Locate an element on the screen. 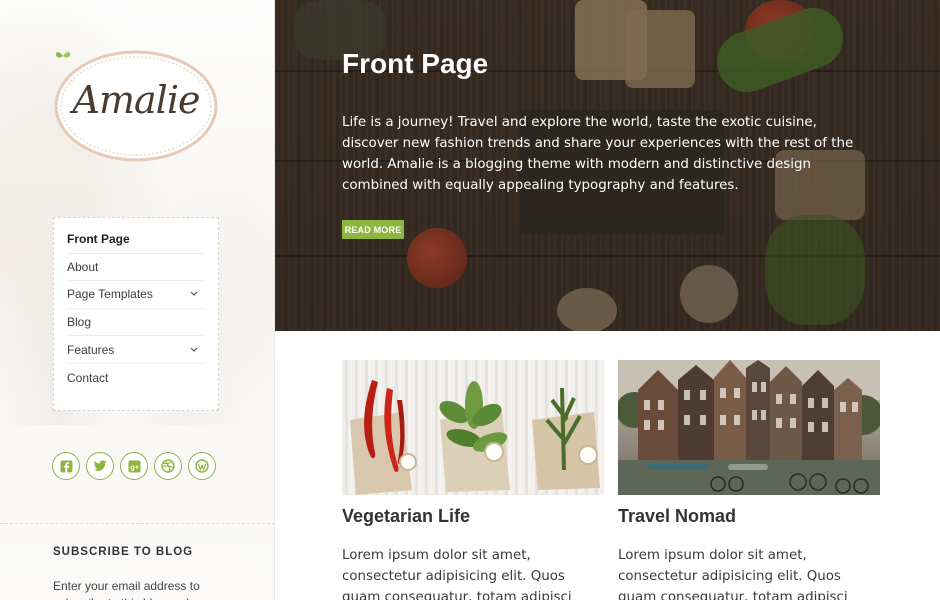  menu-item-label: Contact is located at coordinates (88, 377).